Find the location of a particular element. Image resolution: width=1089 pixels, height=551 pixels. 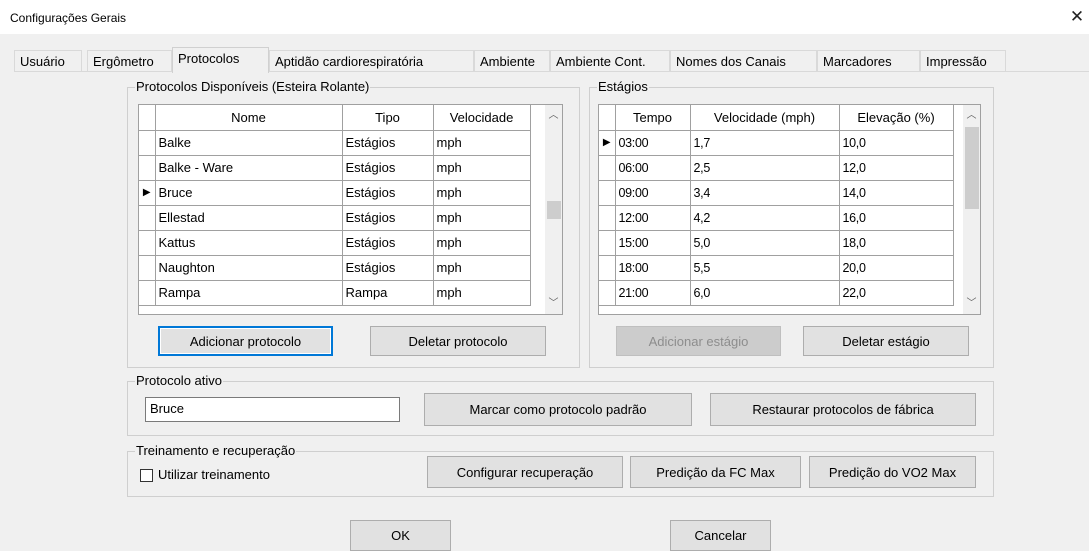

cell-tipo: Rampa is located at coordinates (388, 293).